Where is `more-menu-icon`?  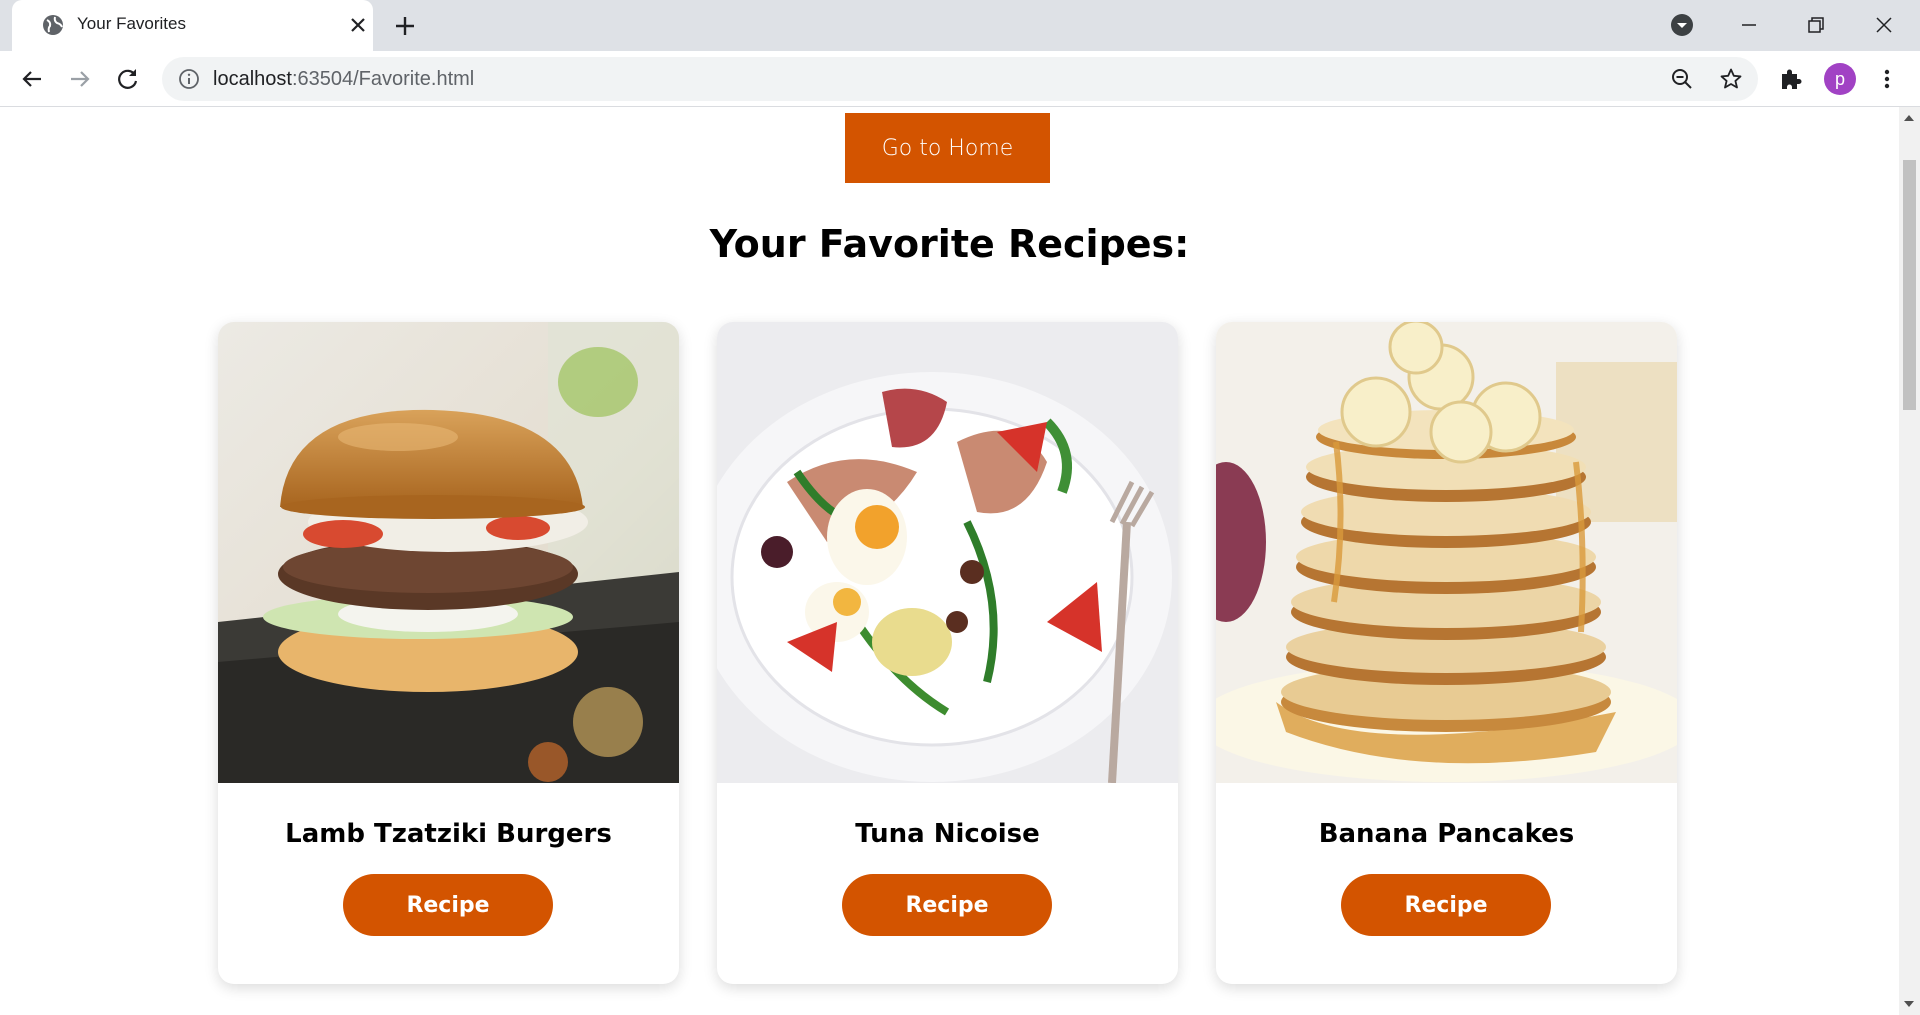
more-menu-icon is located at coordinates (1887, 79).